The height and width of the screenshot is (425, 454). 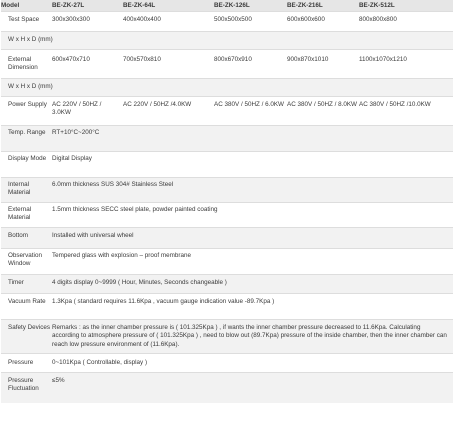 What do you see at coordinates (322, 104) in the screenshot?
I see `power-supply-value: AC 380V / 50HZ / 8.0KW` at bounding box center [322, 104].